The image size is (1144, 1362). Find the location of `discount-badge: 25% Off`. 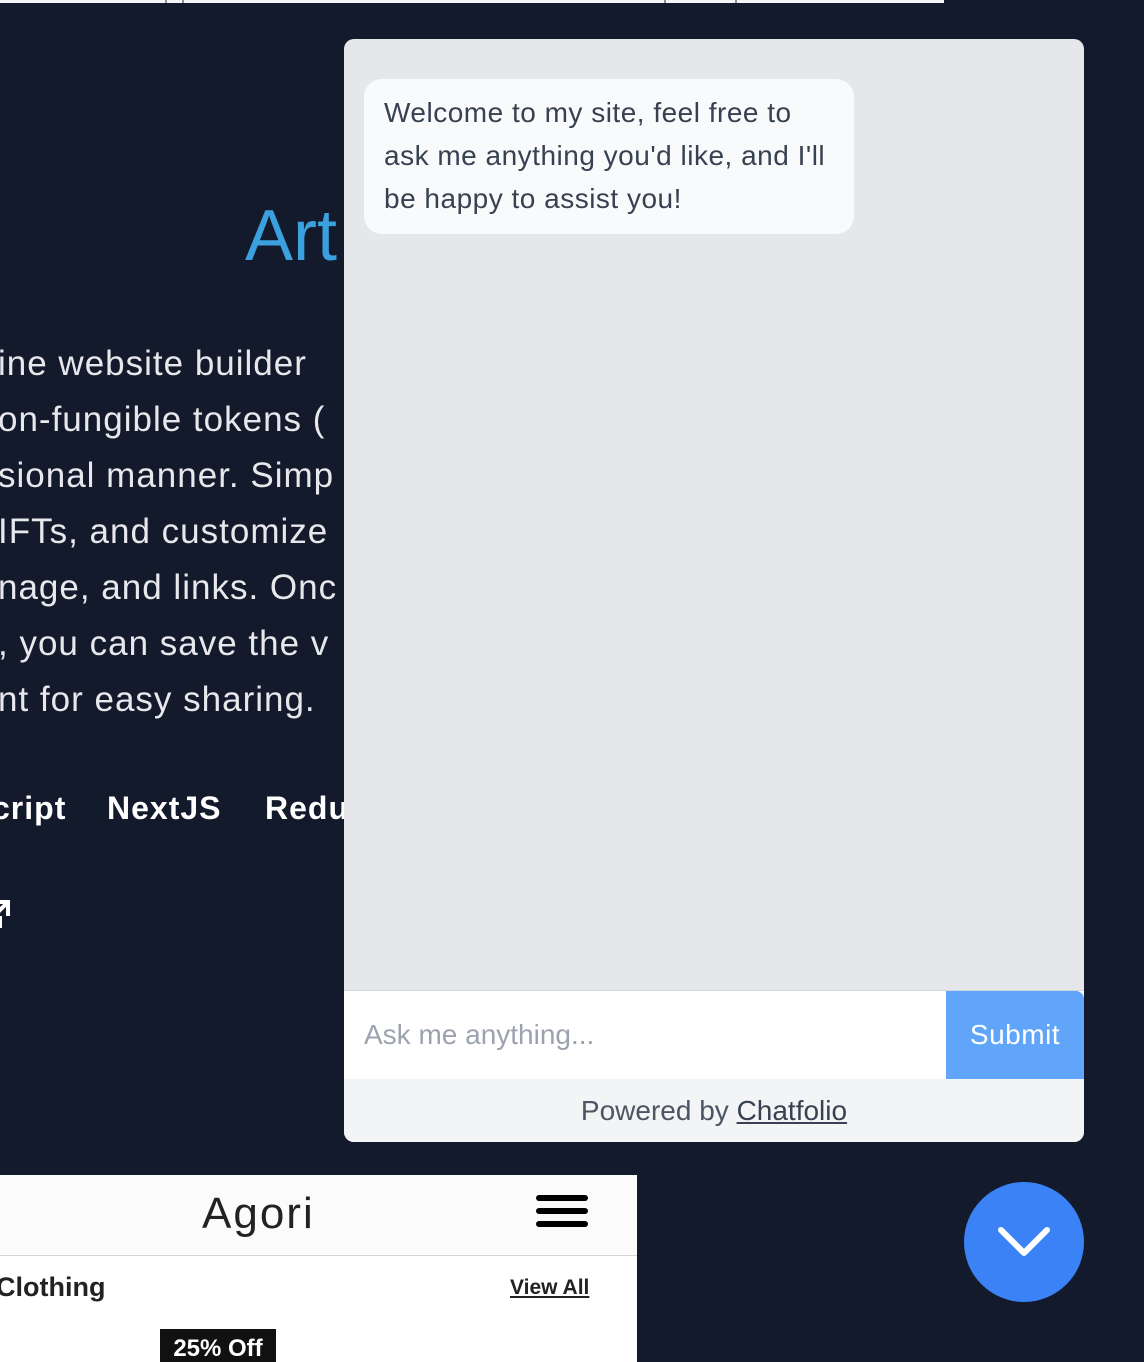

discount-badge: 25% Off is located at coordinates (218, 1345).